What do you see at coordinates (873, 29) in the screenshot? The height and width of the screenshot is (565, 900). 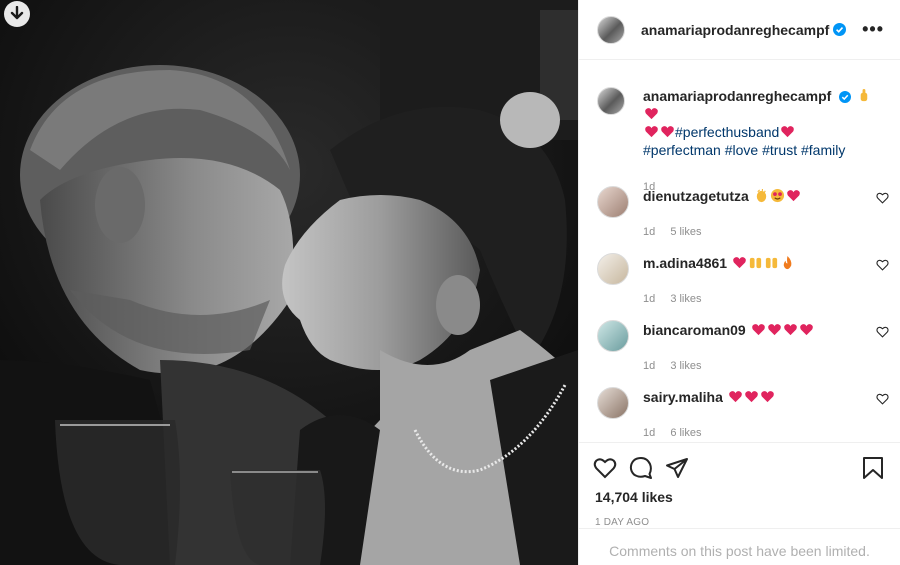 I see `more-options-icon: •••` at bounding box center [873, 29].